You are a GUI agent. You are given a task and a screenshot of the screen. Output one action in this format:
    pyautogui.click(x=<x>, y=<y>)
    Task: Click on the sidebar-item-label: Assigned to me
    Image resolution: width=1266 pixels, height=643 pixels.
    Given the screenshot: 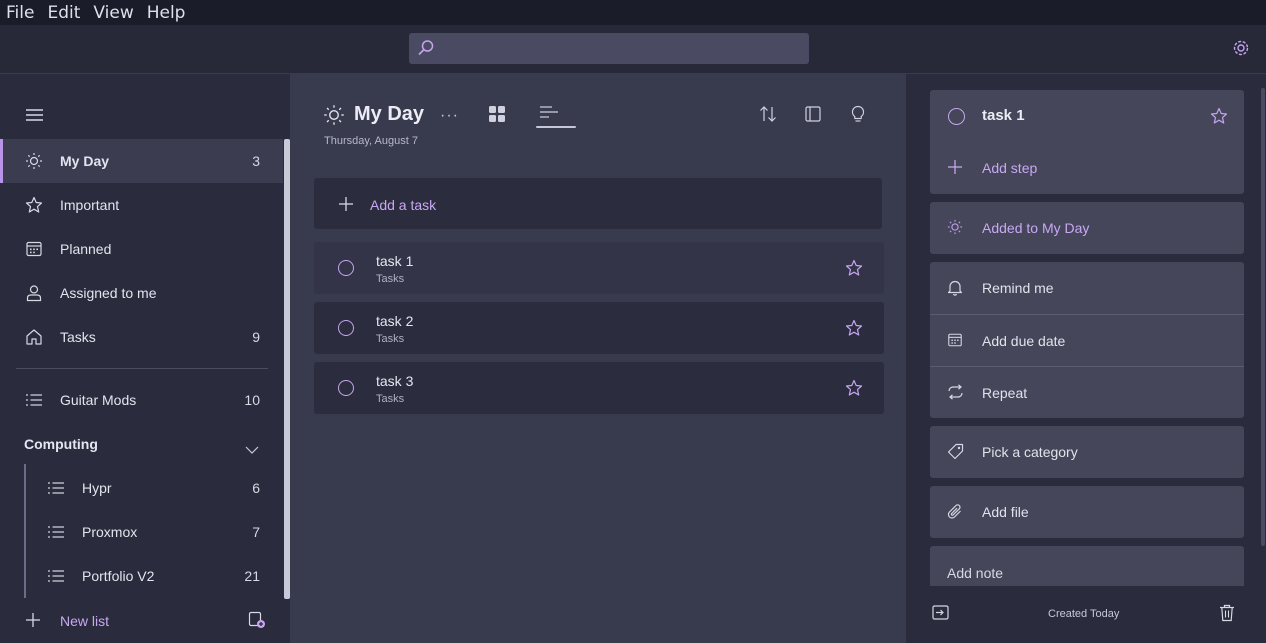 What is the action you would take?
    pyautogui.click(x=108, y=293)
    